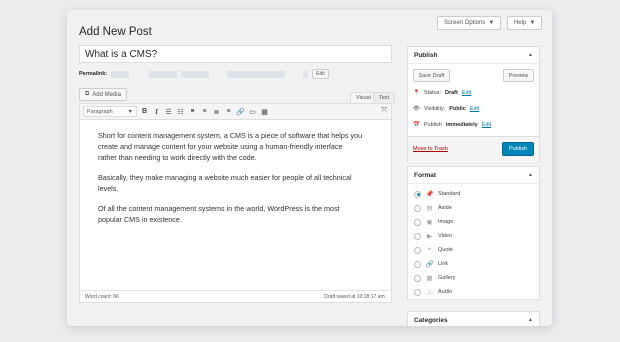 Image resolution: width=620 pixels, height=342 pixels. I want to click on edit-status-link: Edit, so click(466, 93).